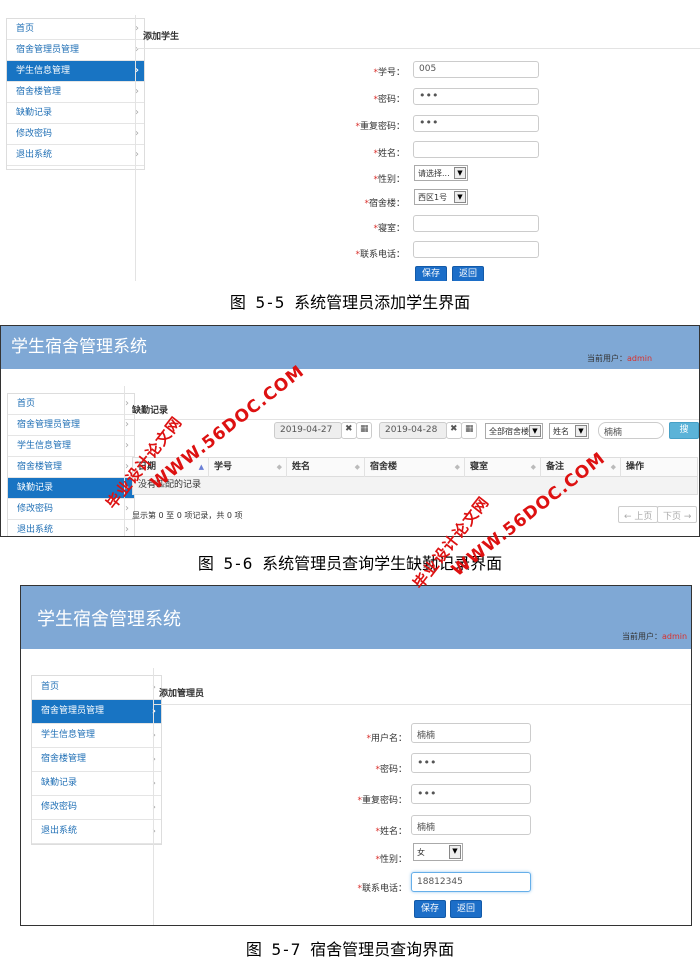  I want to click on panel-title: 添加管理员, so click(182, 694).